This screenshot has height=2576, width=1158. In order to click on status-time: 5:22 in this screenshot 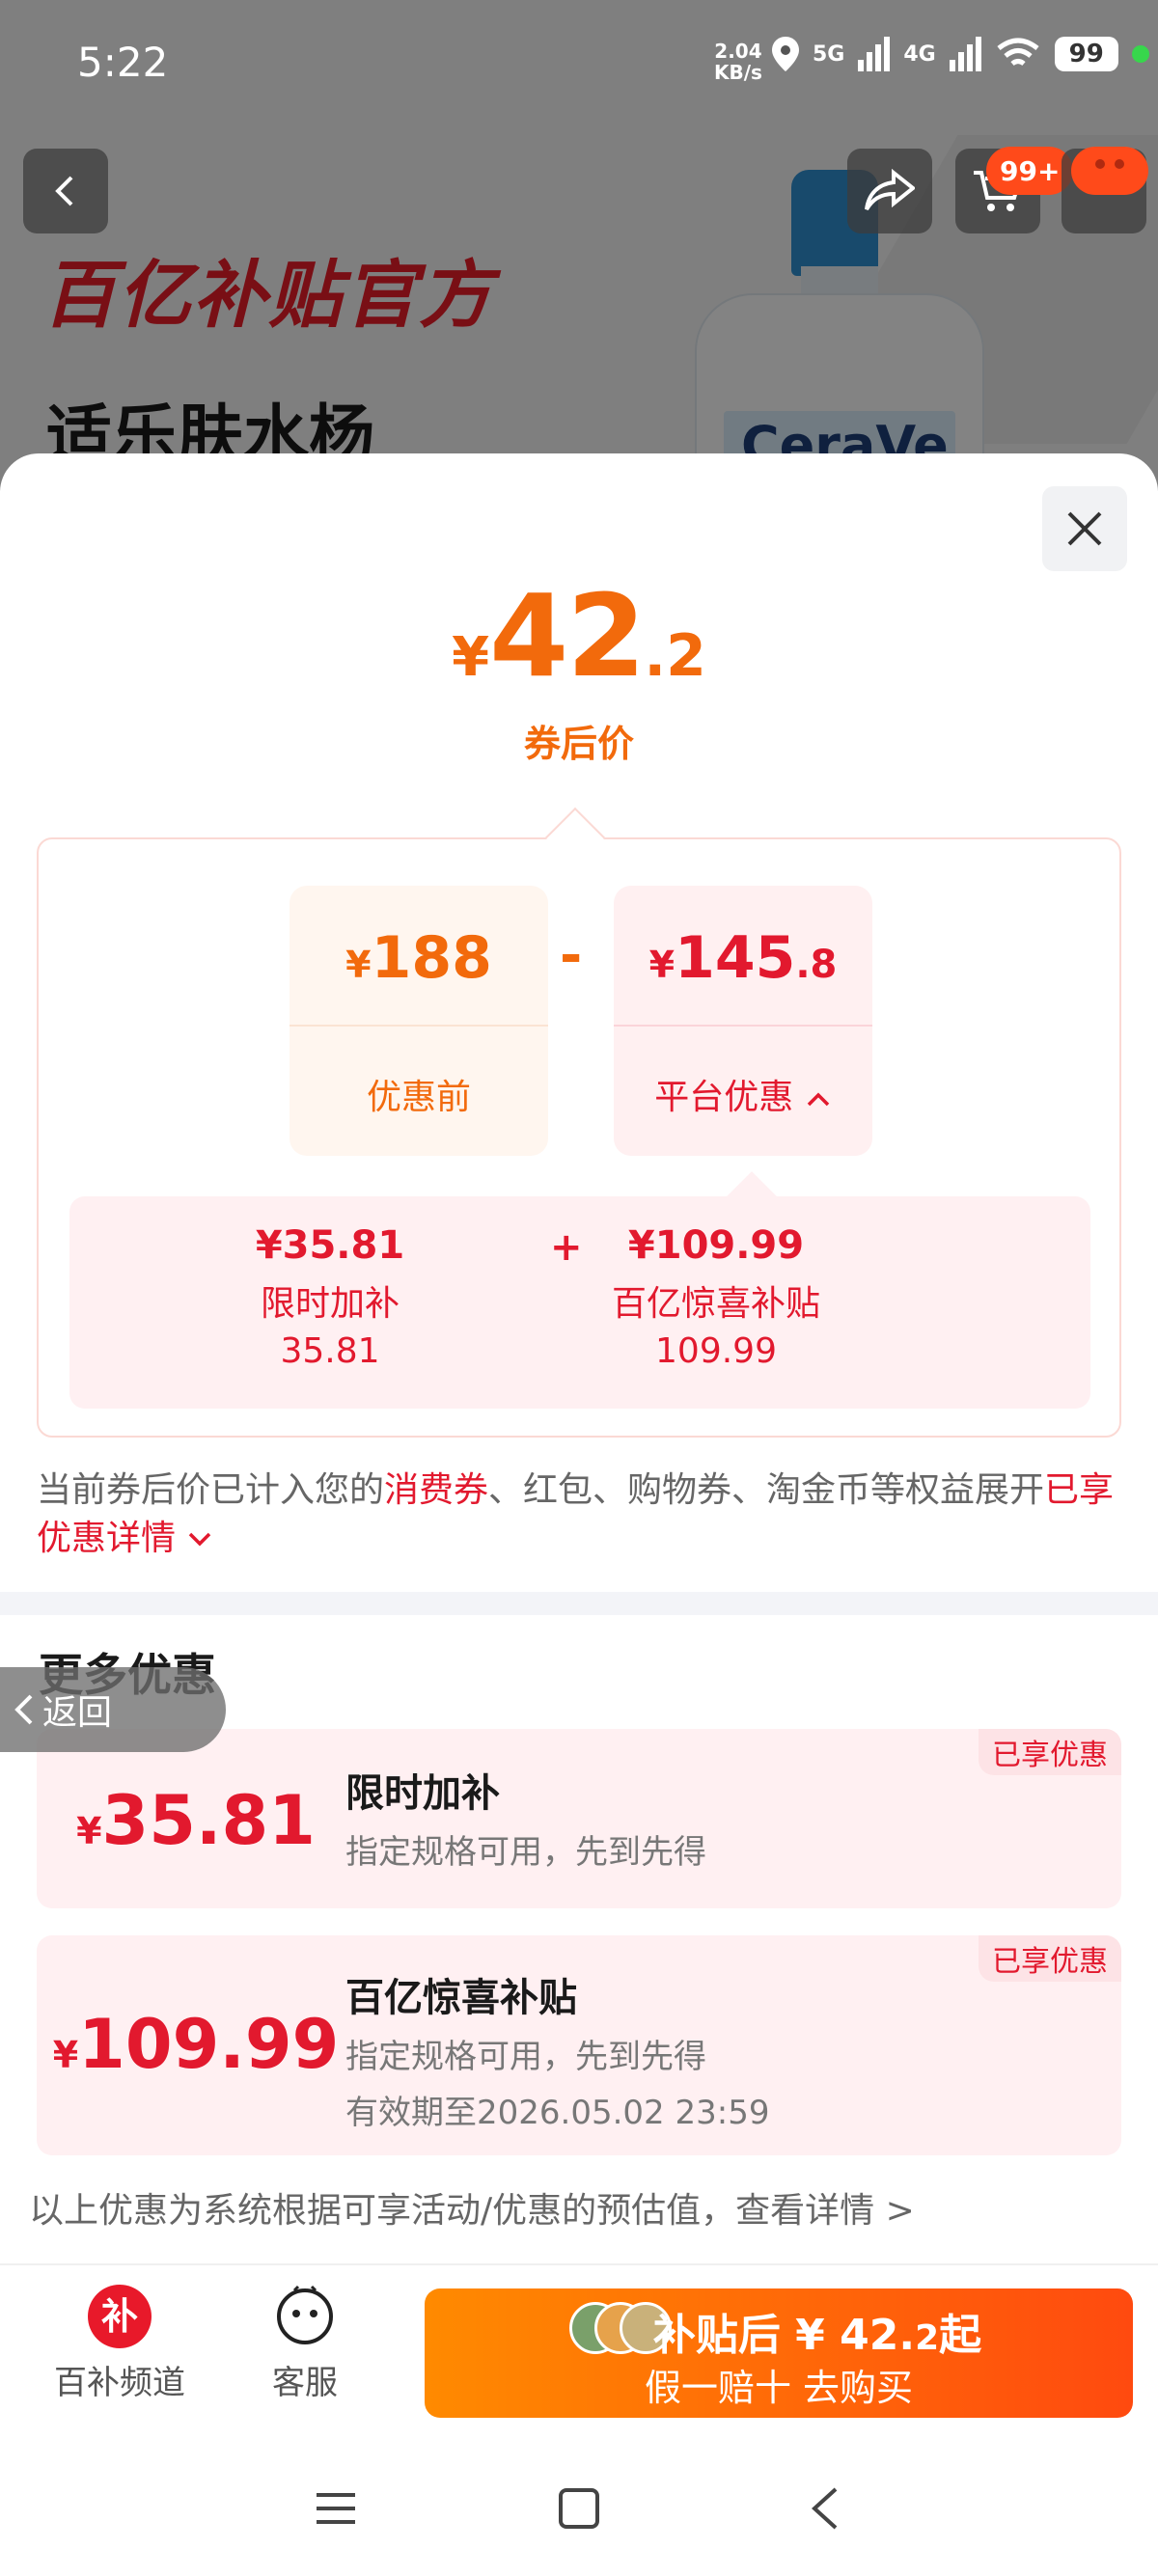, I will do `click(123, 63)`.